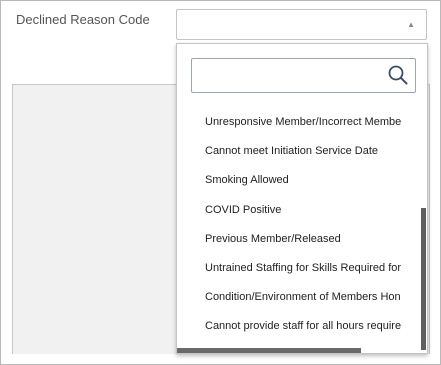 The image size is (441, 365). I want to click on option-smoking-allowed: Smoking Allowed, so click(300, 180).